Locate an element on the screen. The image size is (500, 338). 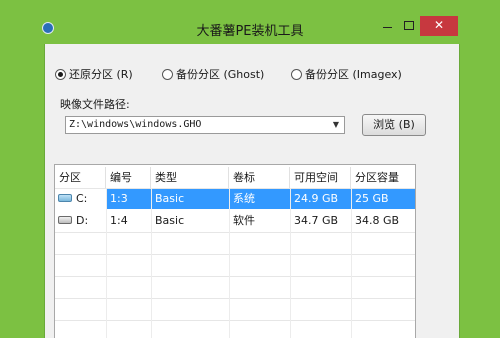
minimize-icon is located at coordinates (387, 27).